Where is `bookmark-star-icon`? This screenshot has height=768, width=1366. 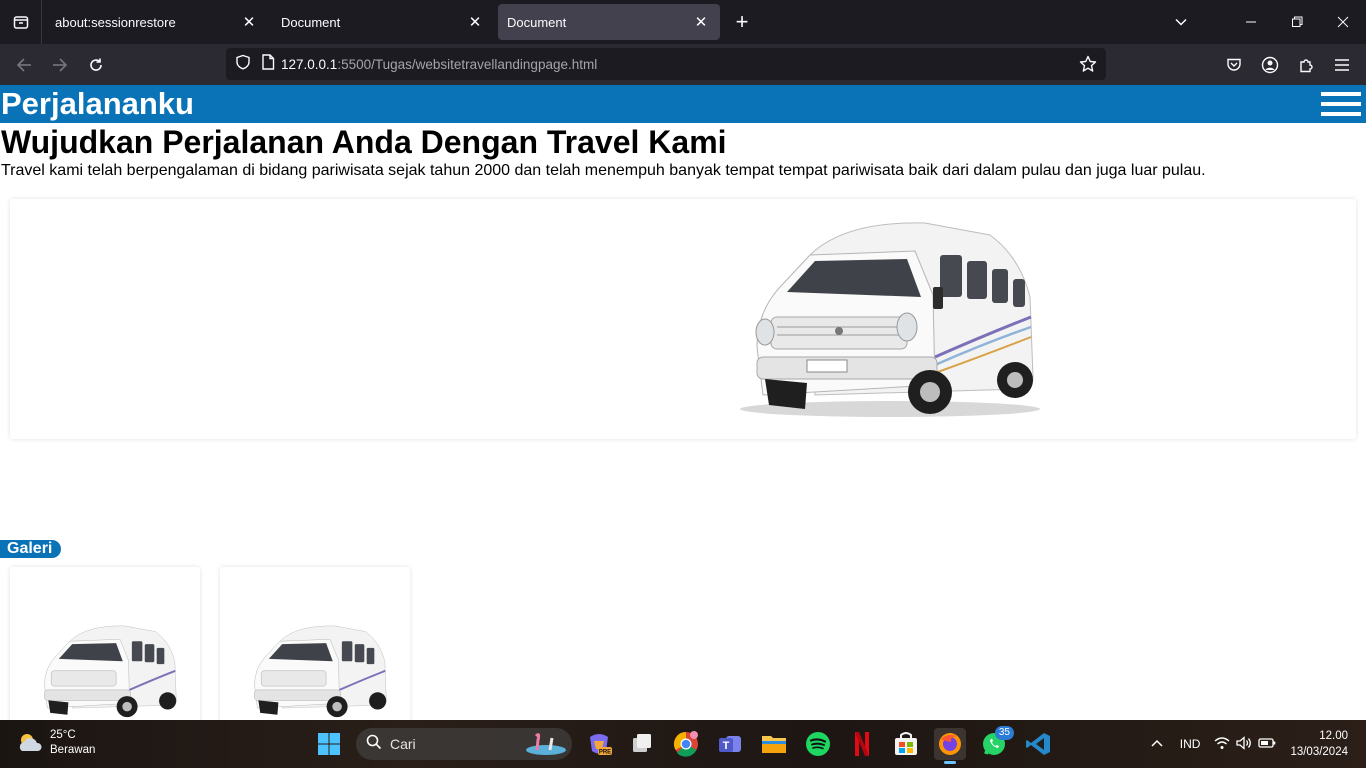 bookmark-star-icon is located at coordinates (1088, 66).